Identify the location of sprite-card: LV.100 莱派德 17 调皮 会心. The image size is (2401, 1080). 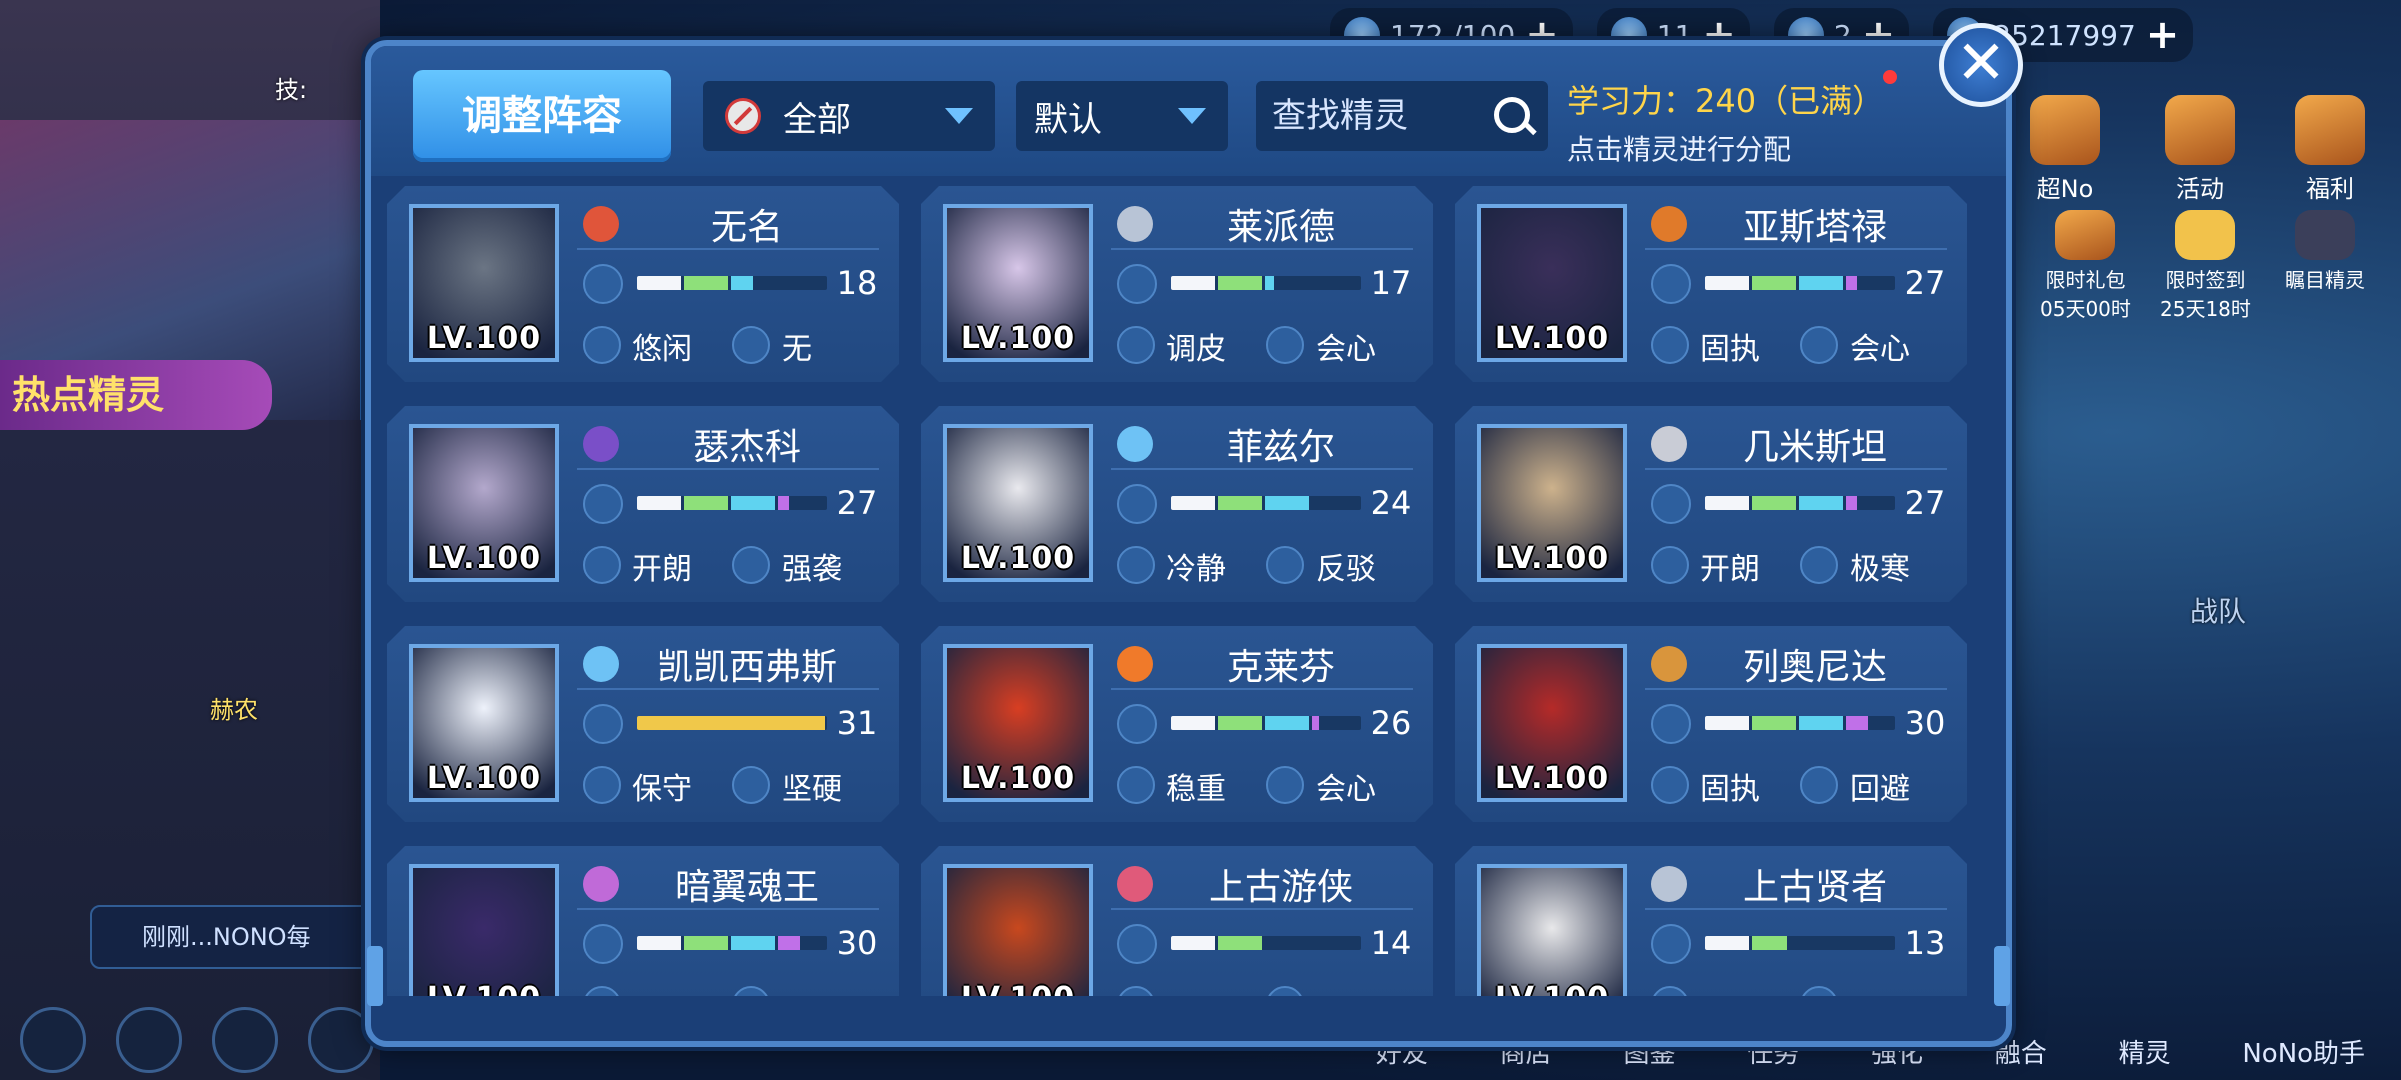
(1177, 284).